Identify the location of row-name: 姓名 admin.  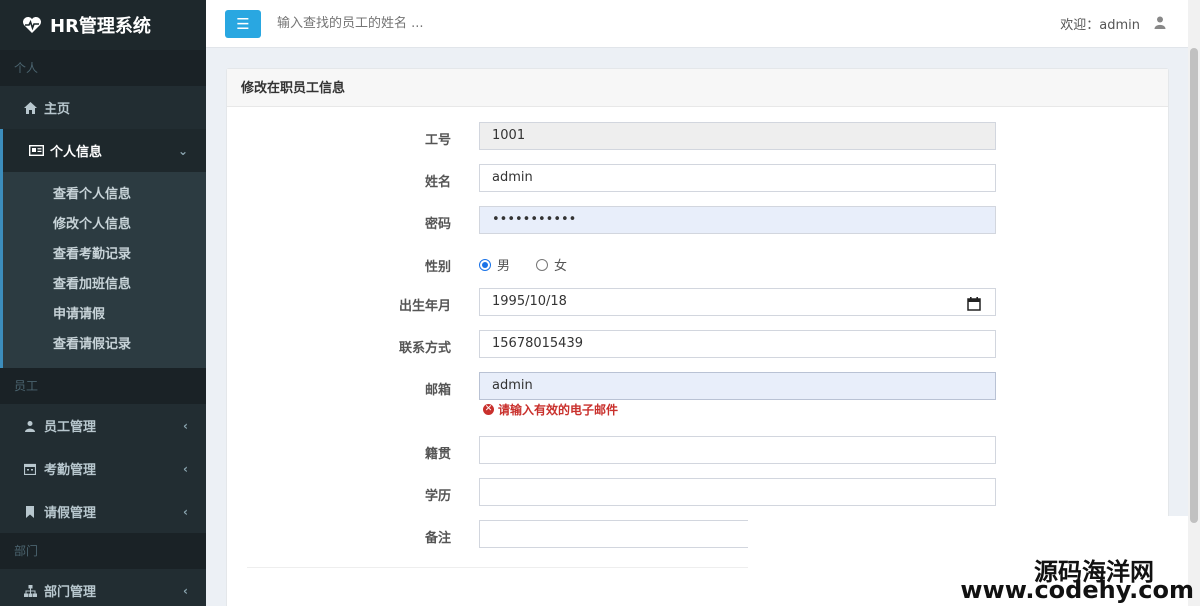
(698, 179).